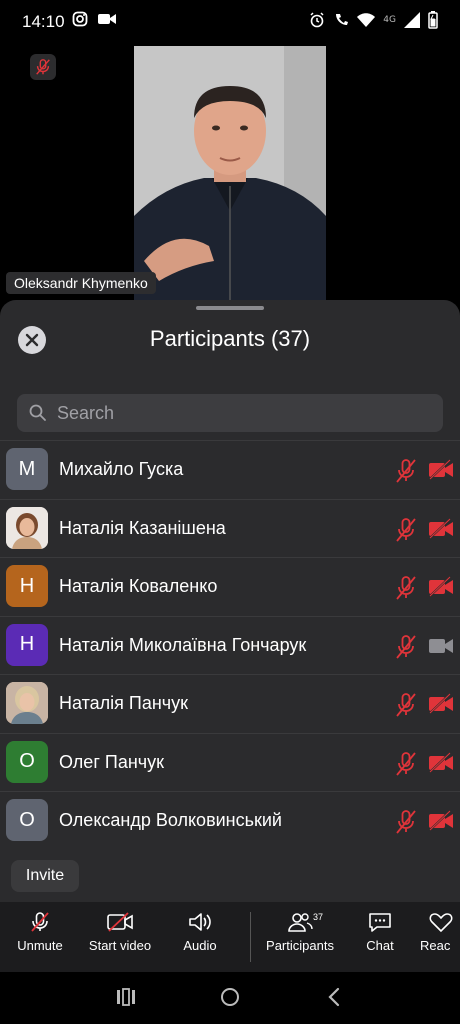 Image resolution: width=460 pixels, height=1024 pixels. I want to click on audio-label: Audio, so click(200, 945).